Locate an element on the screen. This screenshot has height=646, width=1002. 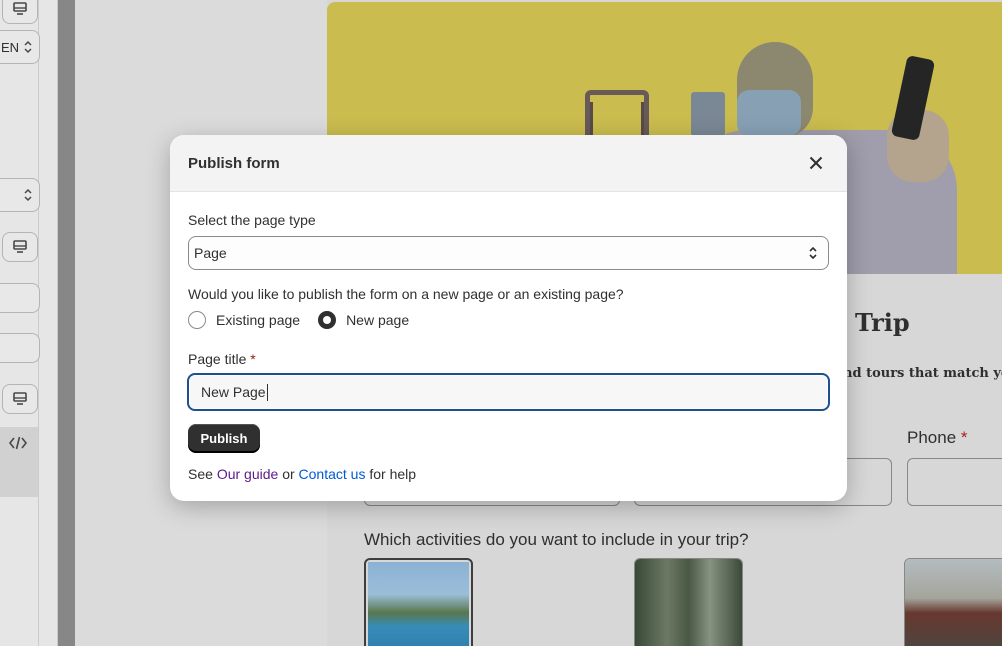
modal-header: Publish form is located at coordinates (508, 163).